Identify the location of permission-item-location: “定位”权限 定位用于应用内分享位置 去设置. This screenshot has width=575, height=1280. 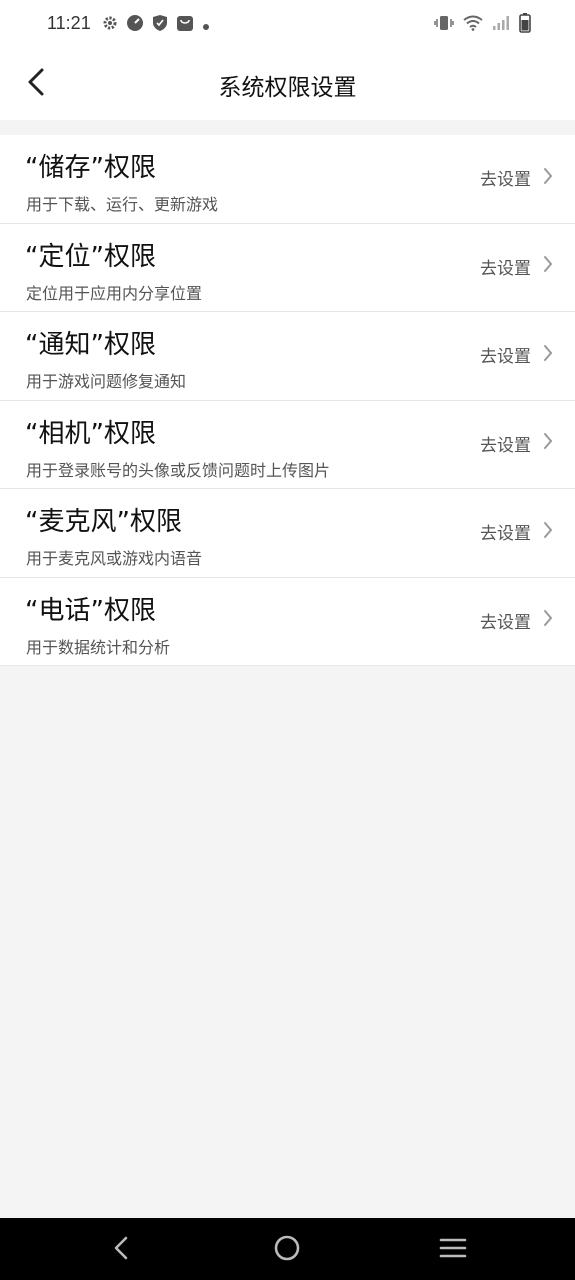
(287, 268).